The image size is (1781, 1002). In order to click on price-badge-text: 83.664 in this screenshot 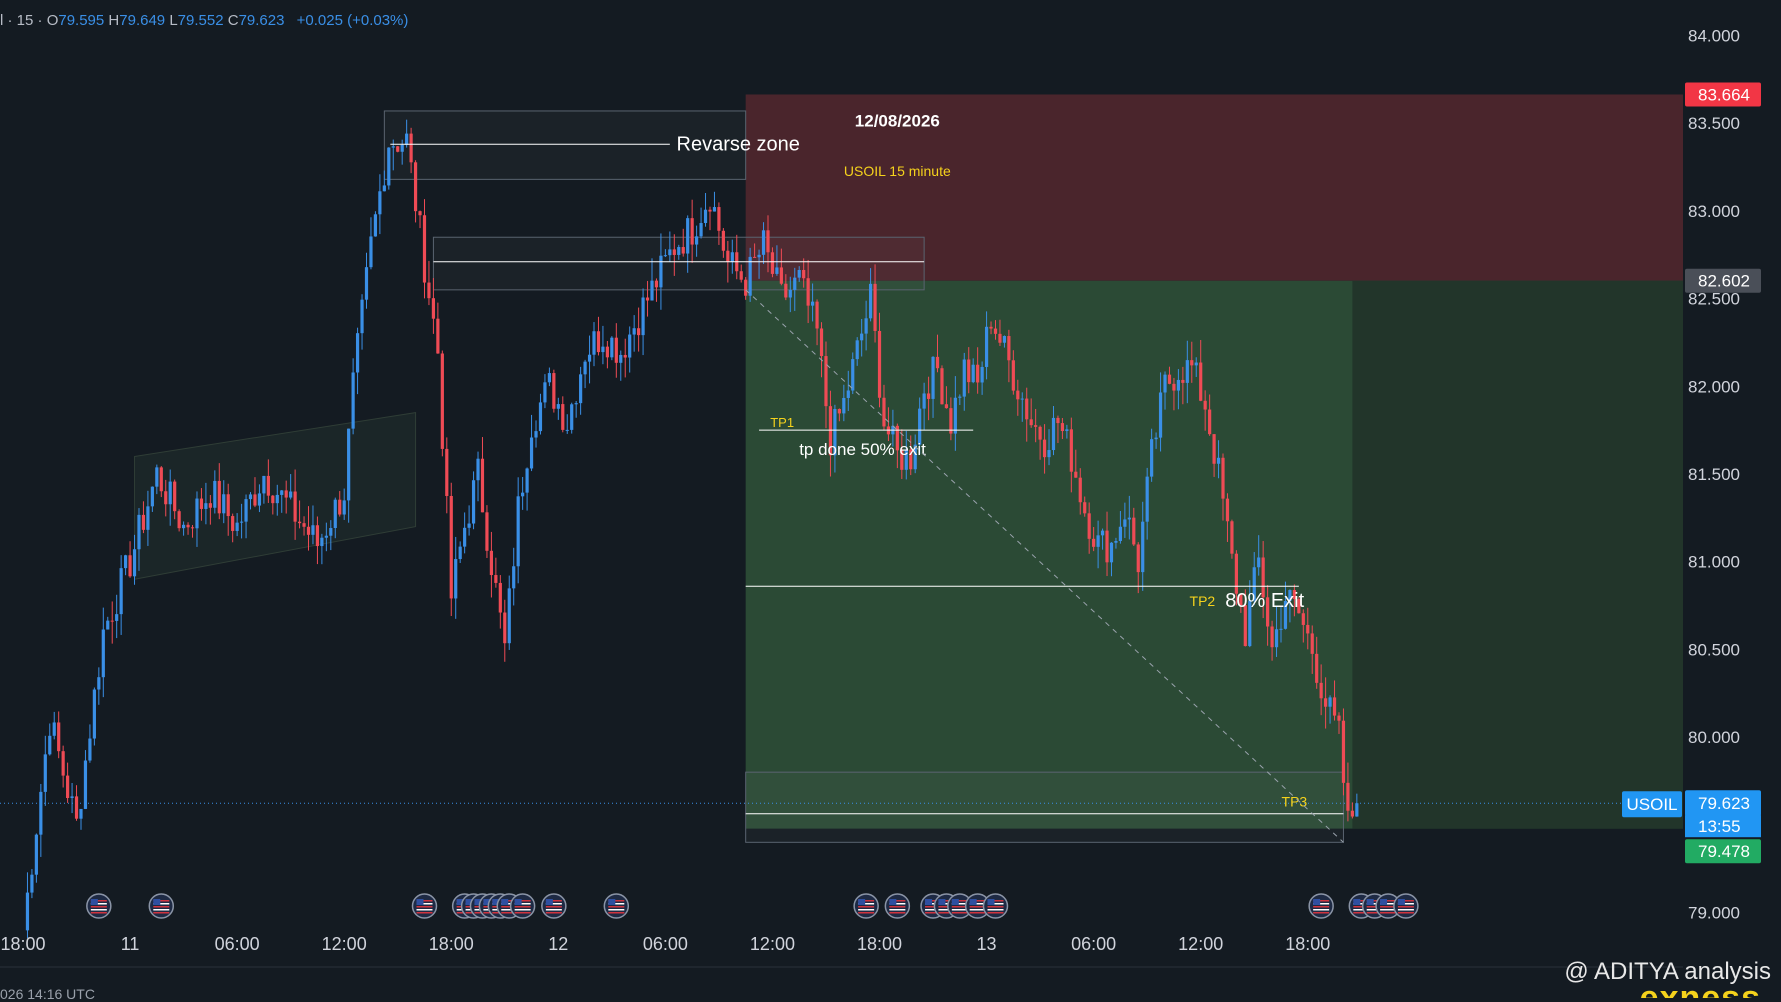, I will do `click(1724, 94)`.